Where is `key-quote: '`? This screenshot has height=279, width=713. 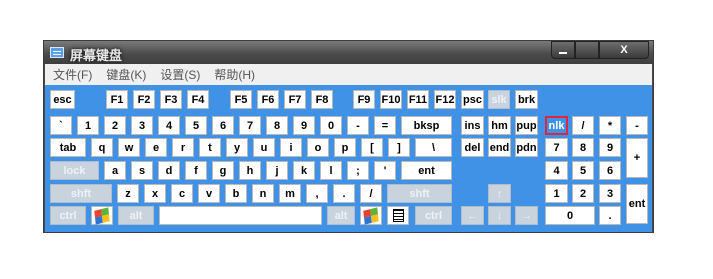
key-quote: ' is located at coordinates (385, 170).